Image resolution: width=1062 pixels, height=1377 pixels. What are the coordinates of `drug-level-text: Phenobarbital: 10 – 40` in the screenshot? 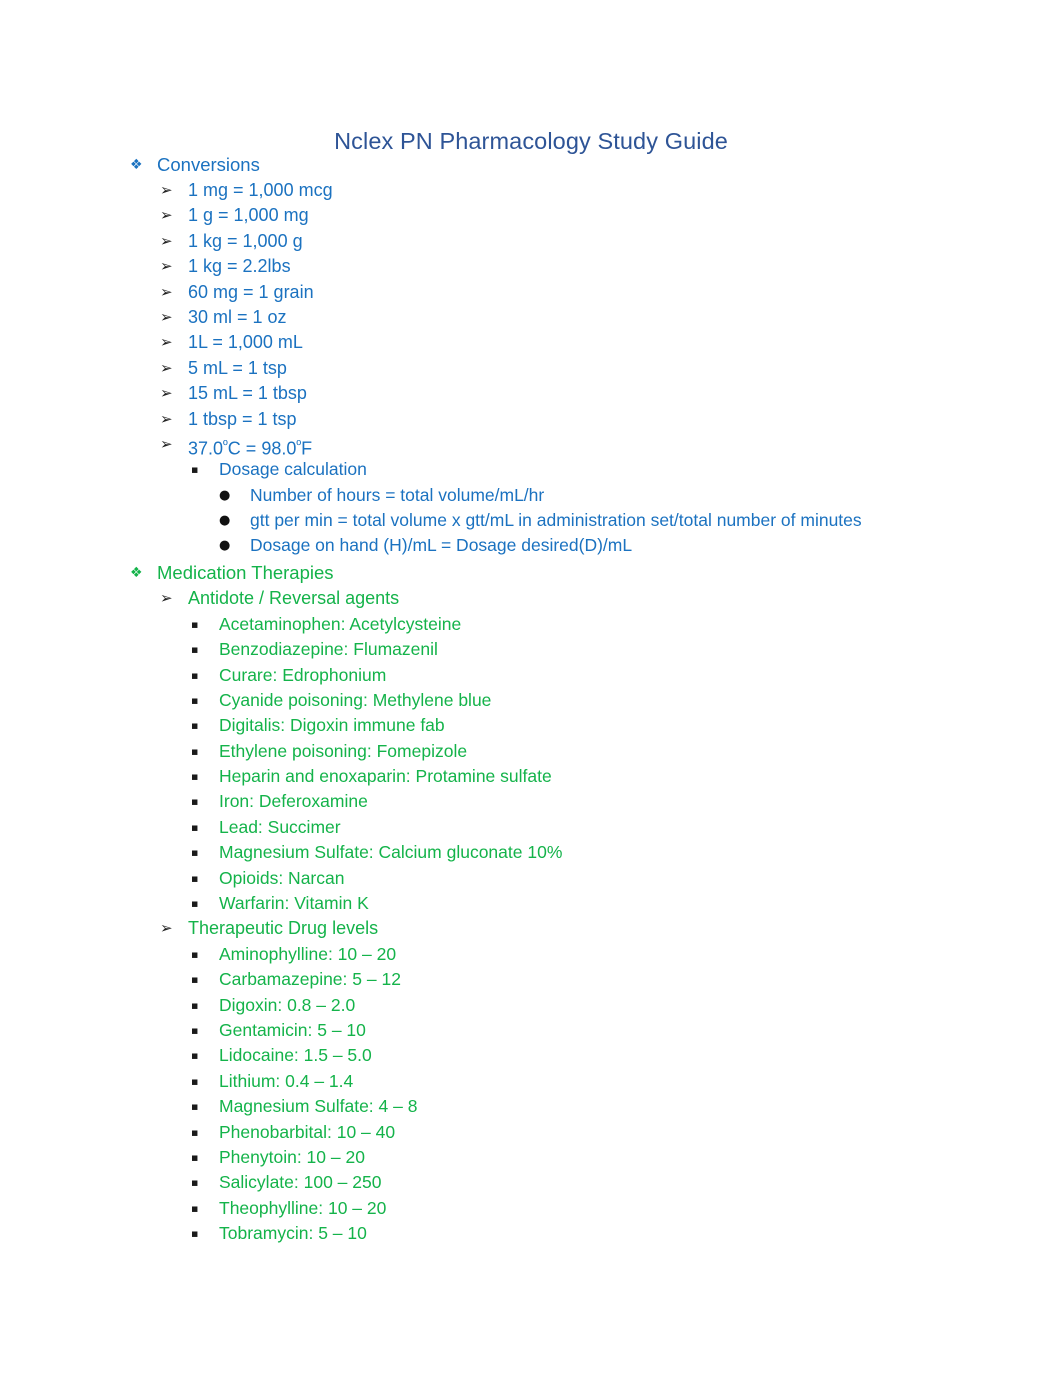 It's located at (307, 1131).